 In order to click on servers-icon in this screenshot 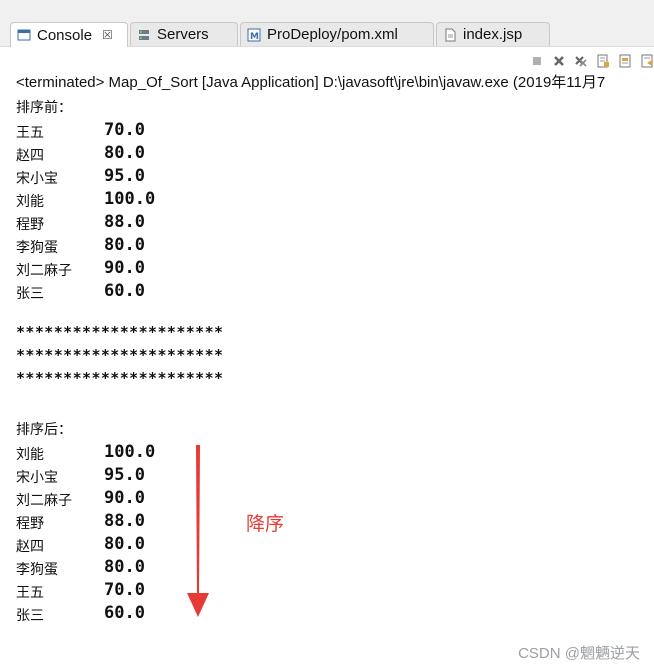, I will do `click(144, 35)`.